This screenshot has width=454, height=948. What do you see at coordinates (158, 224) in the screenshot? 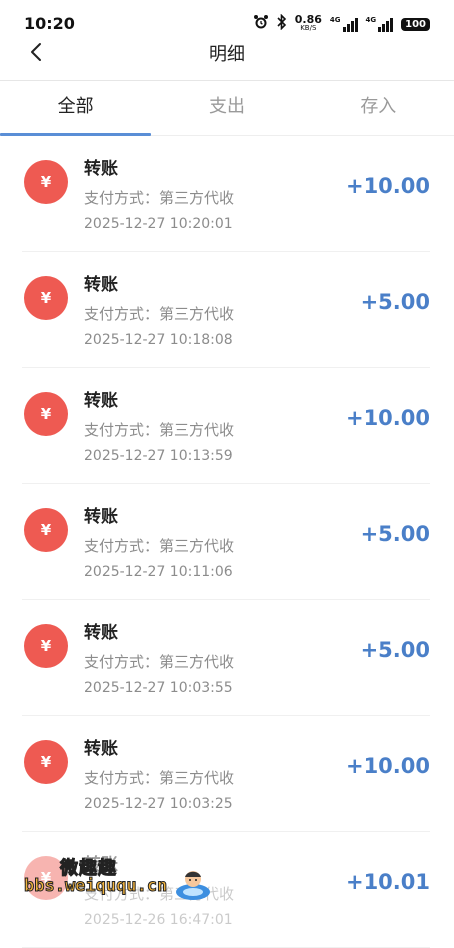
I see `transaction-time: 2025-12-27 10:20:01` at bounding box center [158, 224].